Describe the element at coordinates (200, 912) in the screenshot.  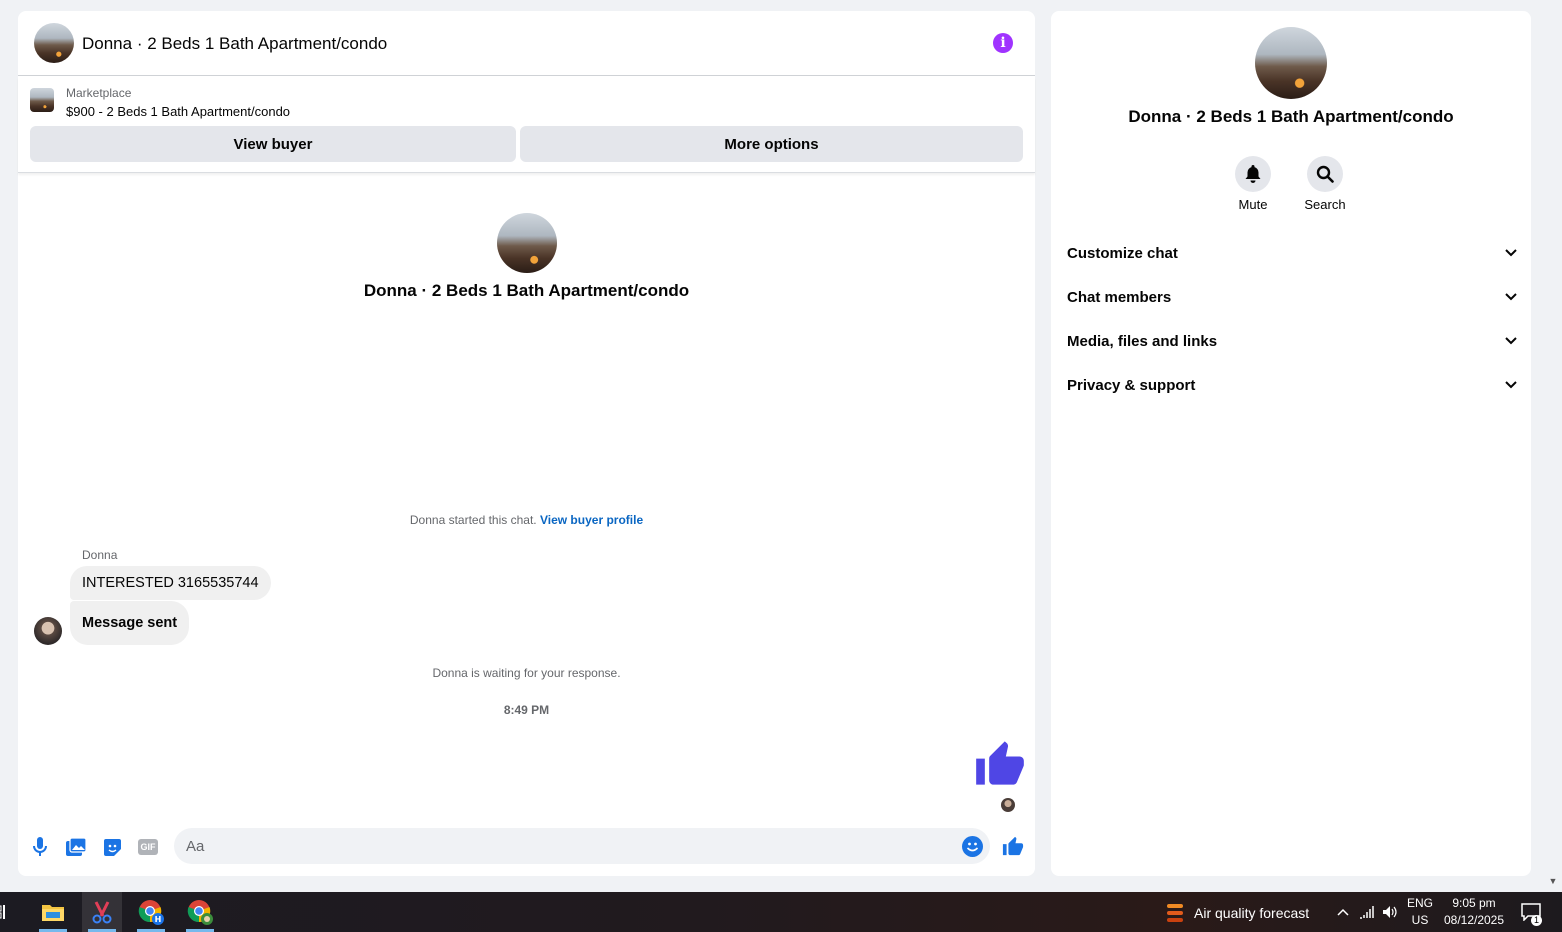
I see `chrome-profile-icon` at that location.